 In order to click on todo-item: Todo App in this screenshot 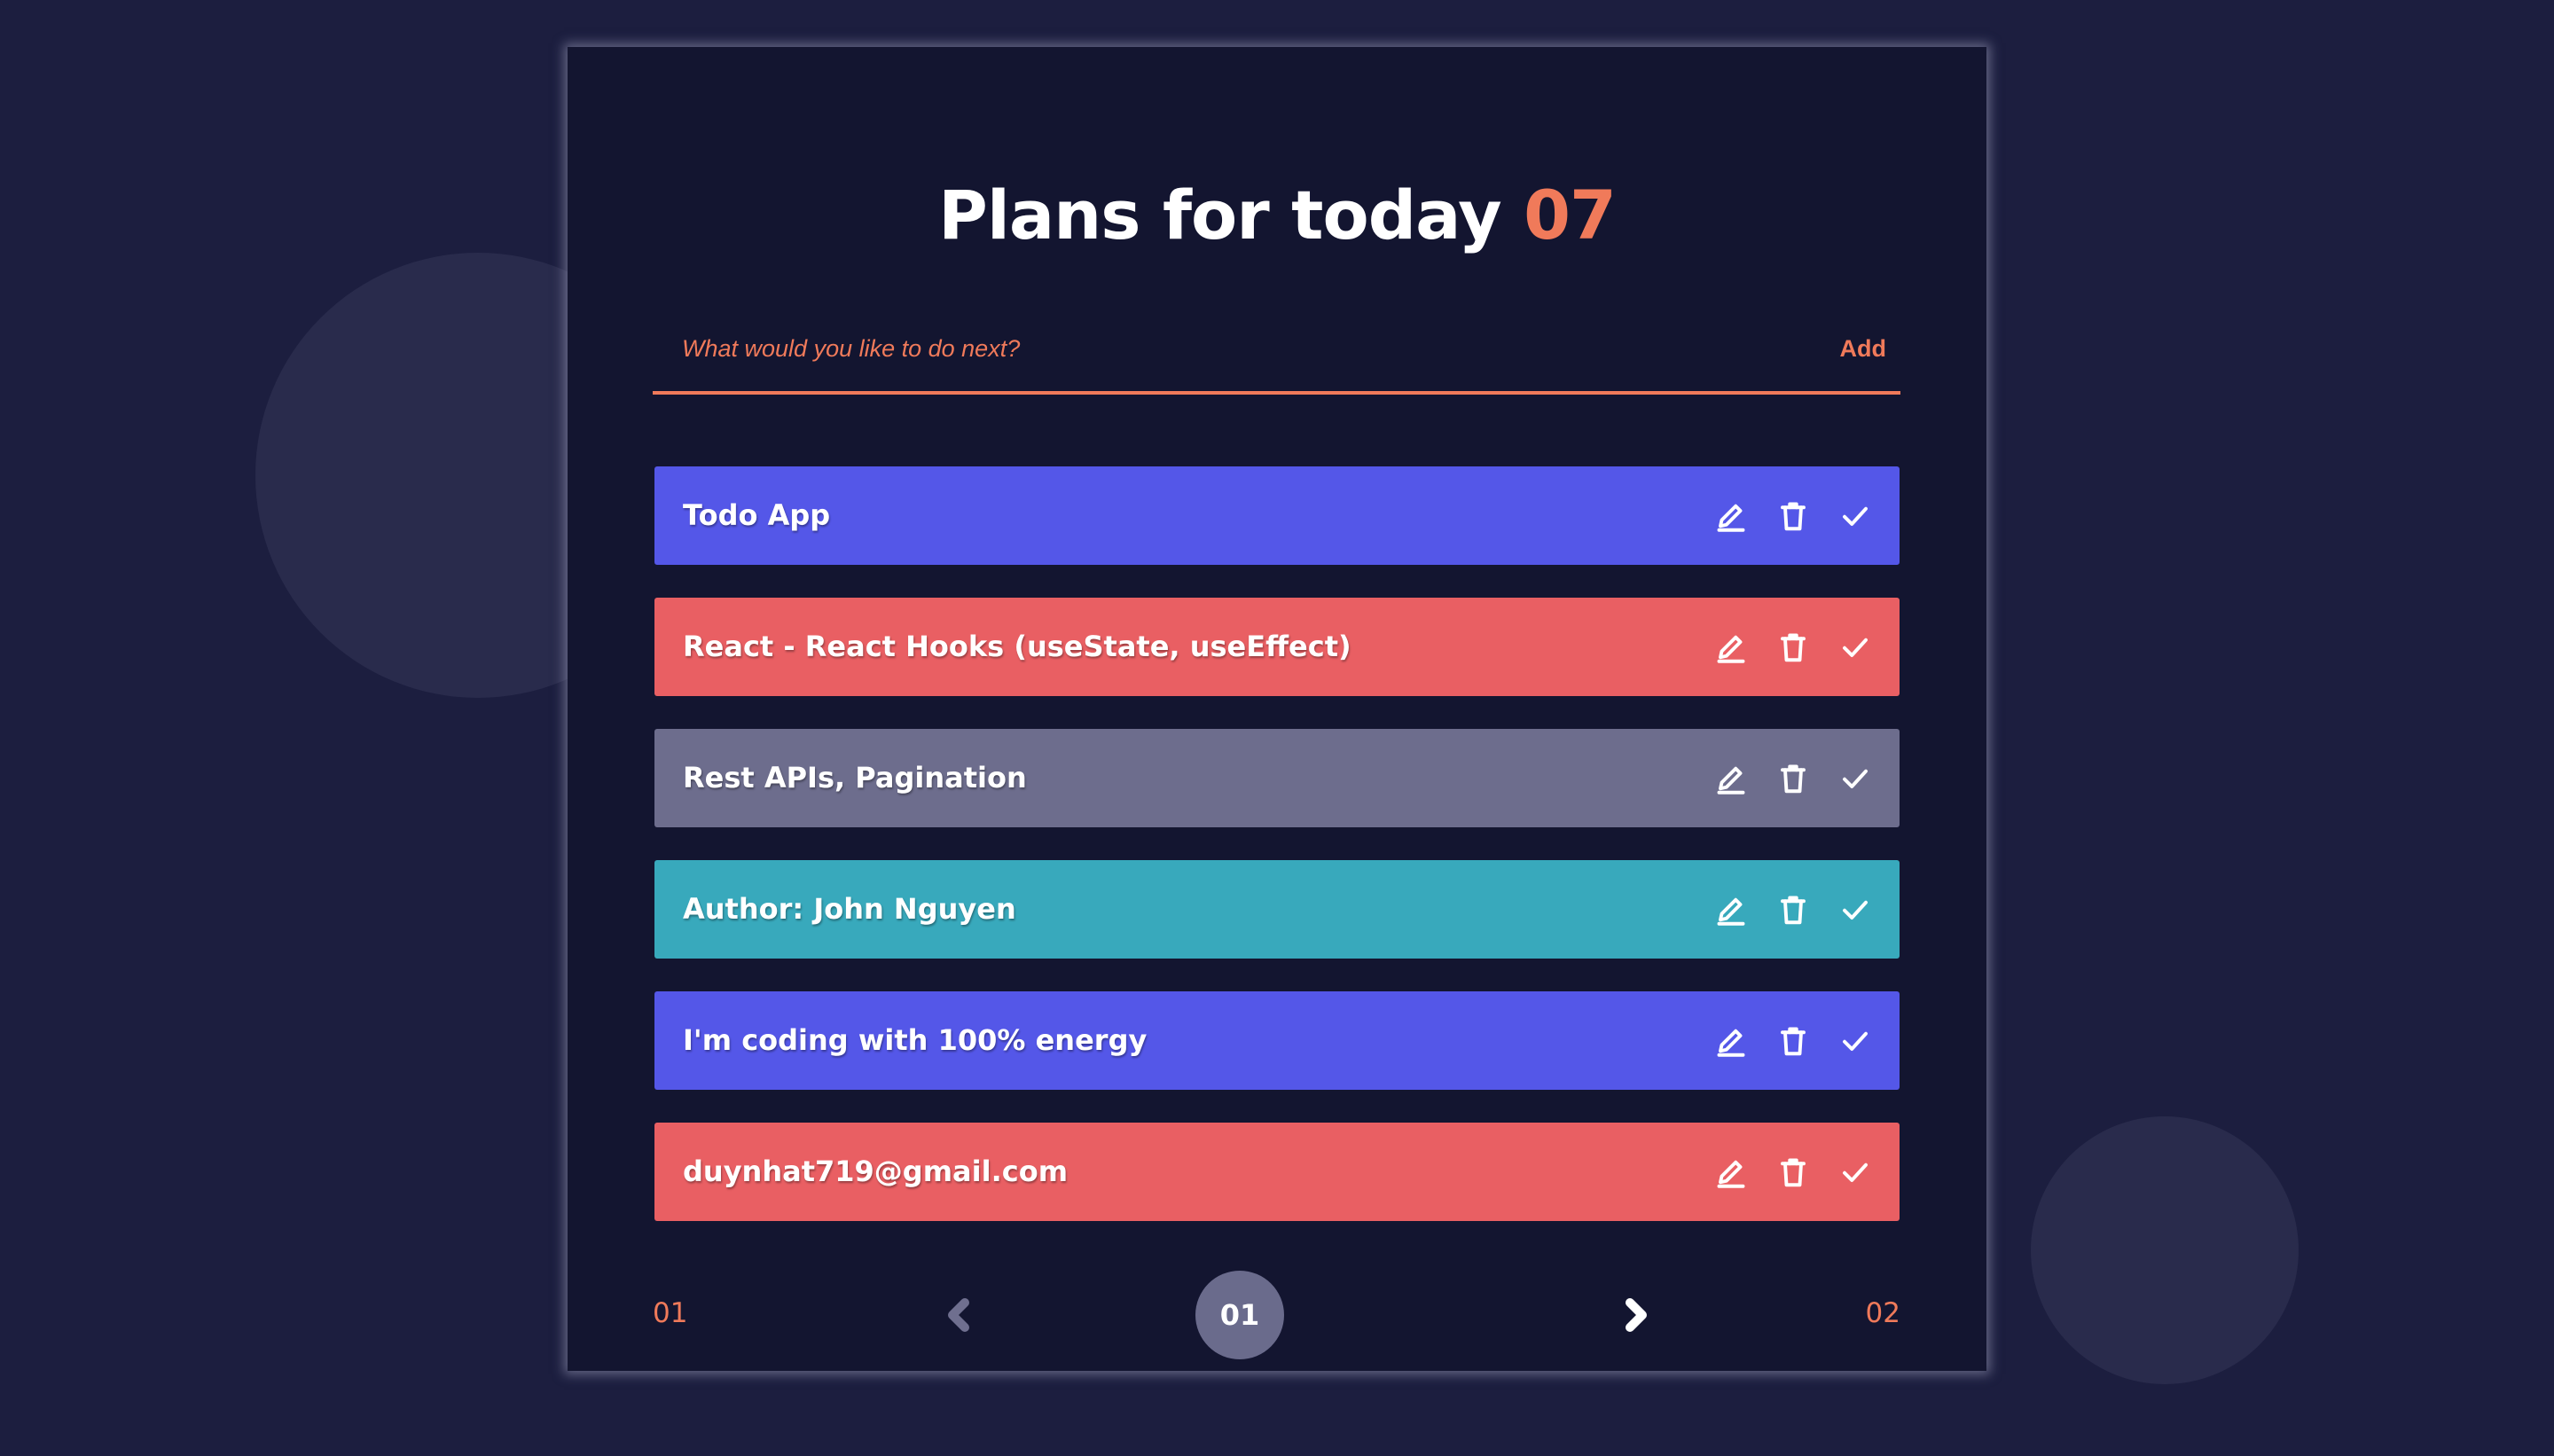, I will do `click(1277, 515)`.